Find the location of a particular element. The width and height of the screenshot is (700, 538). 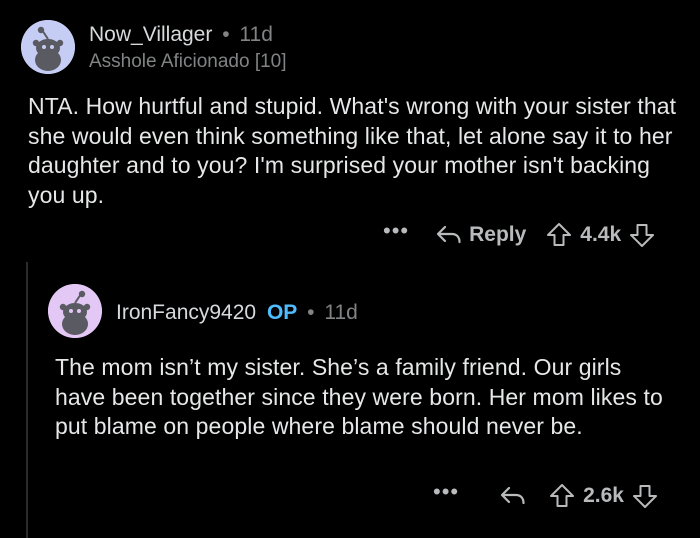

reply-button is located at coordinates (513, 496).